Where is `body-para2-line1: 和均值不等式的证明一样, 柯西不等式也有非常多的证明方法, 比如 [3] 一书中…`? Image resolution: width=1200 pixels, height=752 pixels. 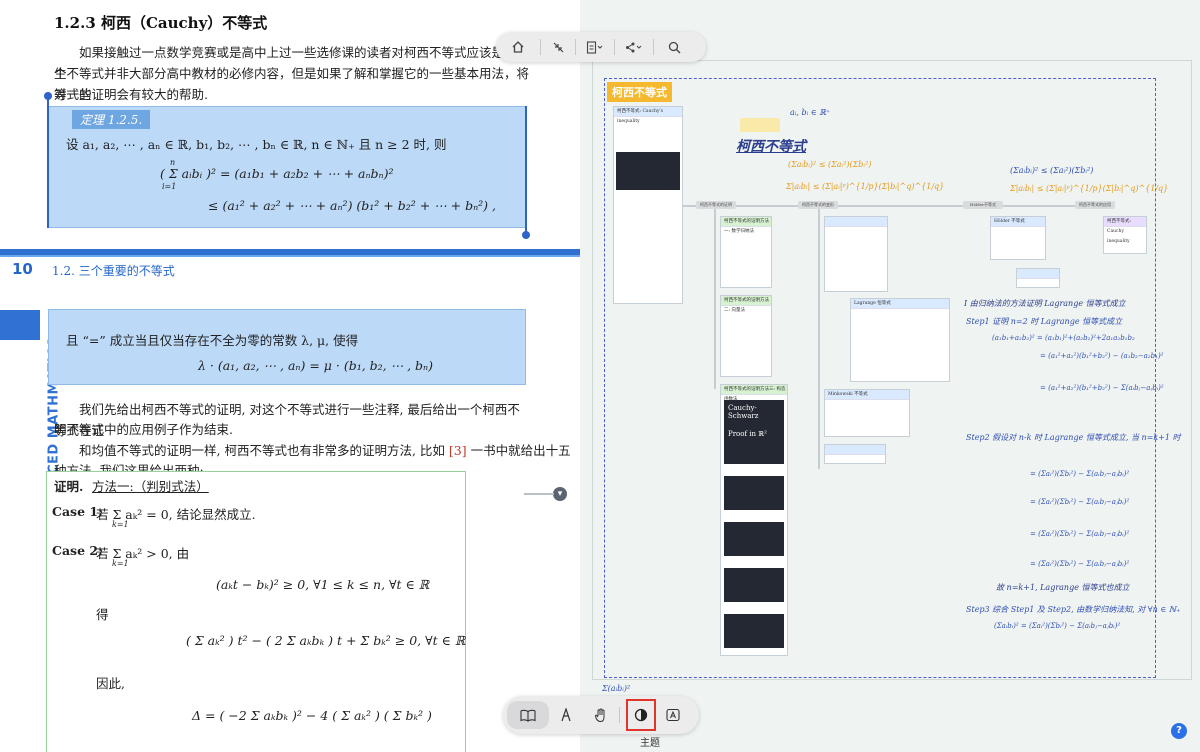
body-para2-line1: 和均值不等式的证明一样, 柯西不等式也有非常多的证明方法, 比如 [3] 一书中… is located at coordinates (312, 450).